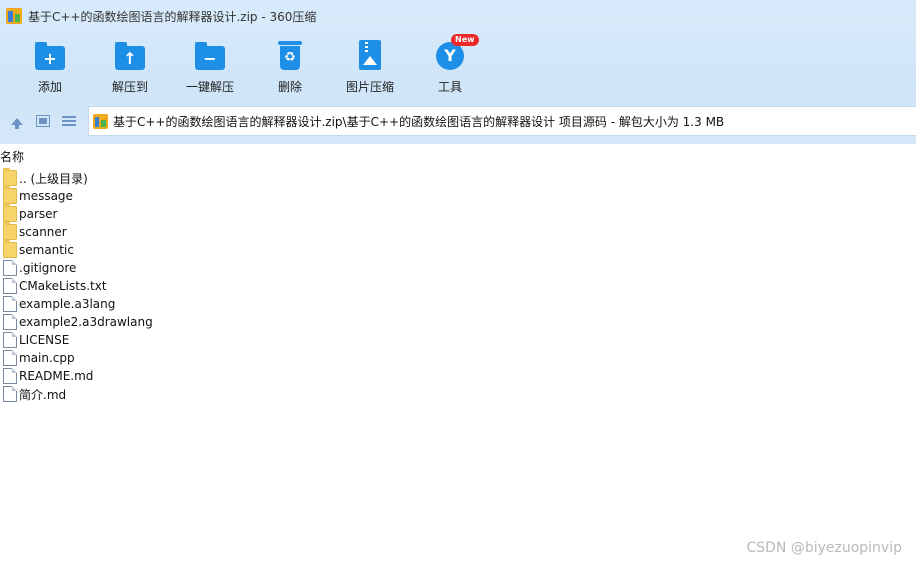  I want to click on tools-label: 工具, so click(449, 87).